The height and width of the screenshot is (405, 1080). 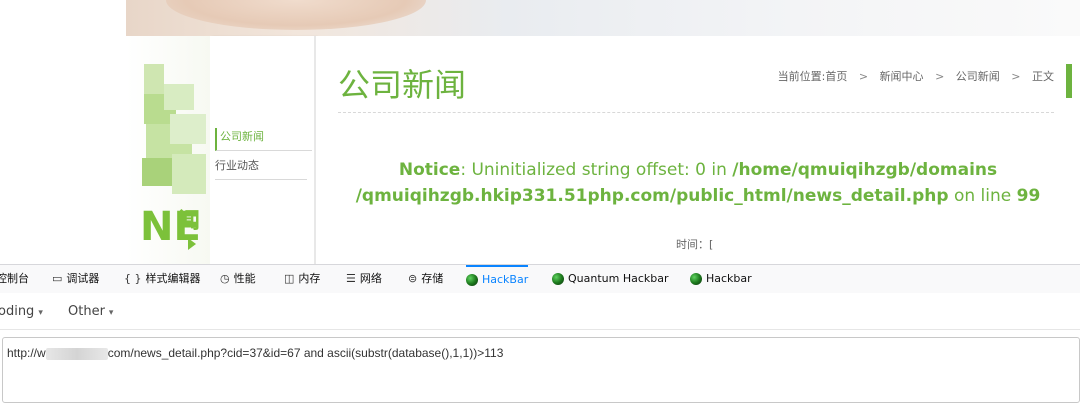 I want to click on tab-hackbar: HackBar, so click(x=497, y=279).